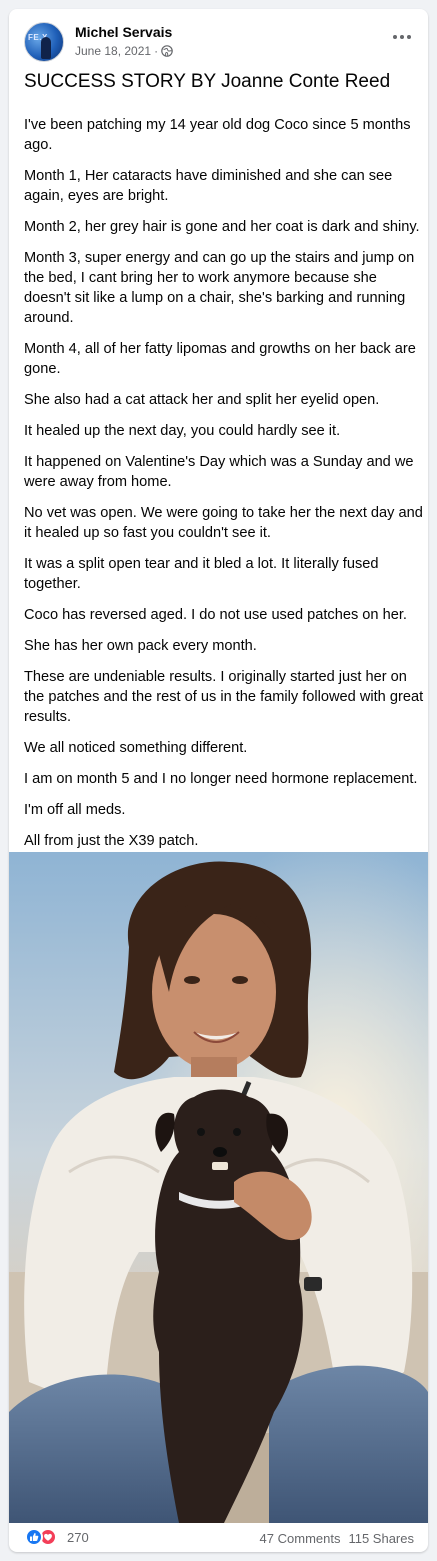 This screenshot has width=437, height=1561. I want to click on post-meta: June 18, 2021 ·, so click(124, 51).